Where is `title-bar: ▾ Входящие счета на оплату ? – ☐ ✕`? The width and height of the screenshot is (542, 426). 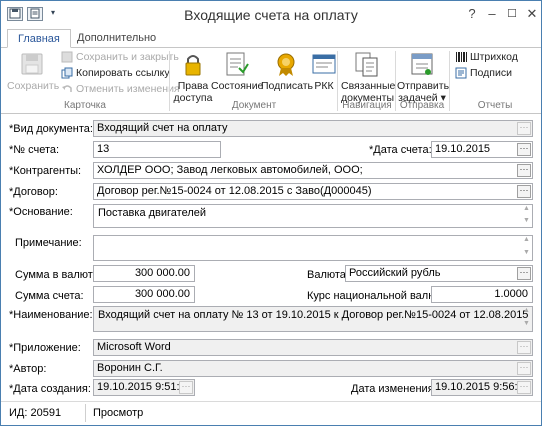
title-bar: ▾ Входящие счета на оплату ? – ☐ ✕ is located at coordinates (271, 15).